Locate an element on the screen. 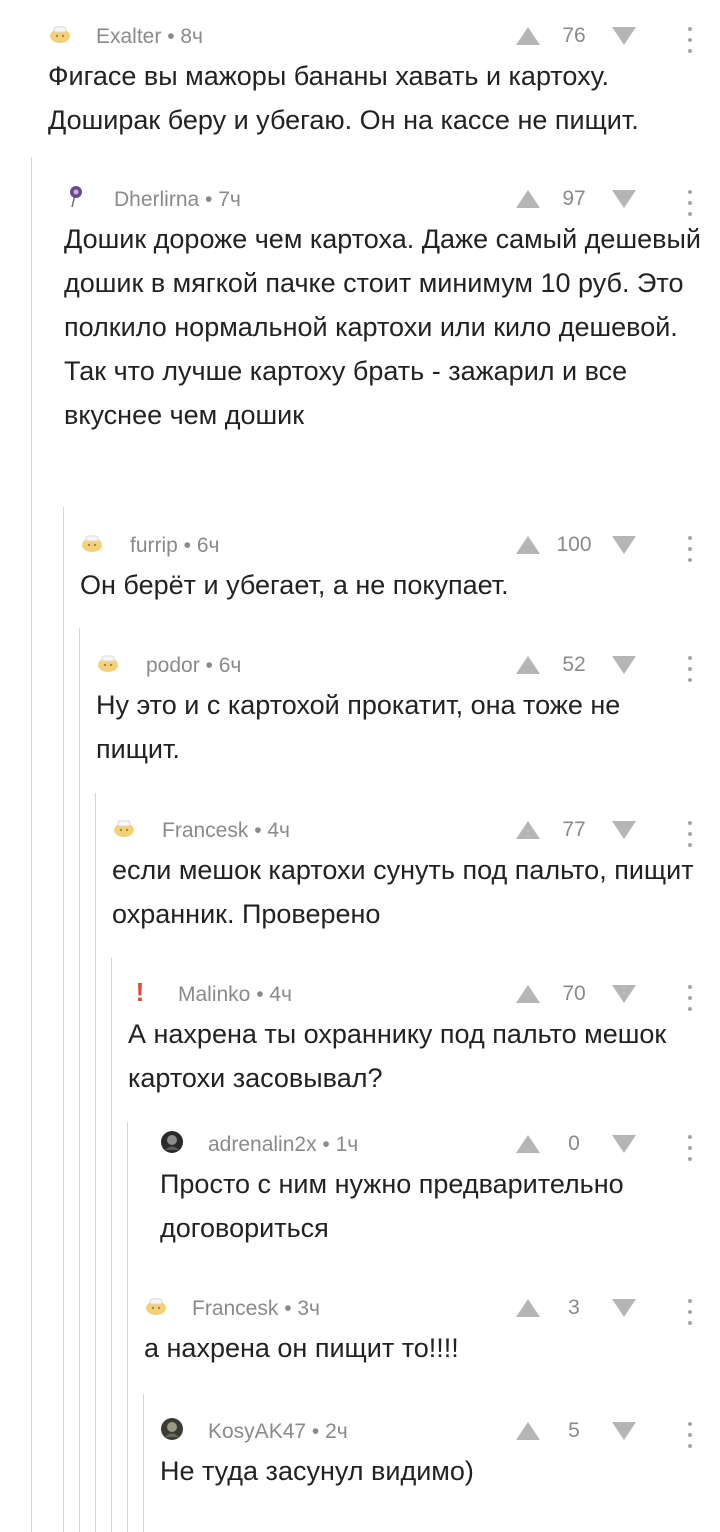 Image resolution: width=720 pixels, height=1532 pixels. comment-header: furrip • 6ч 100 is located at coordinates (400, 545).